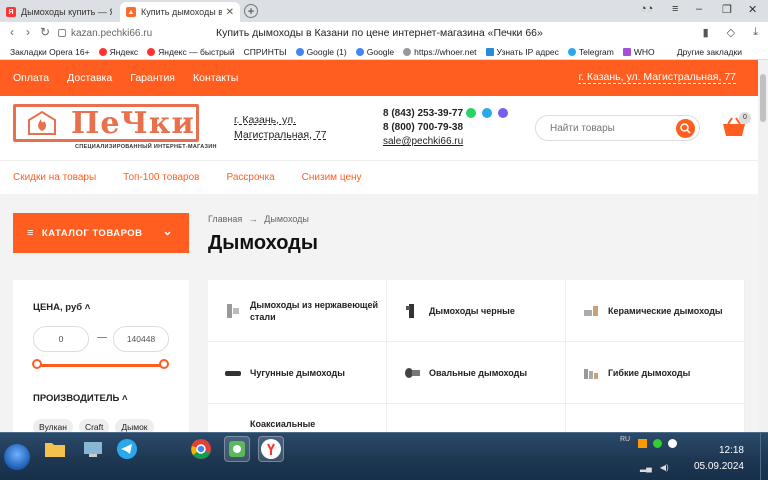  What do you see at coordinates (297, 311) in the screenshot?
I see `category-stainless: Дымоходы из нержавеющей стали` at bounding box center [297, 311].